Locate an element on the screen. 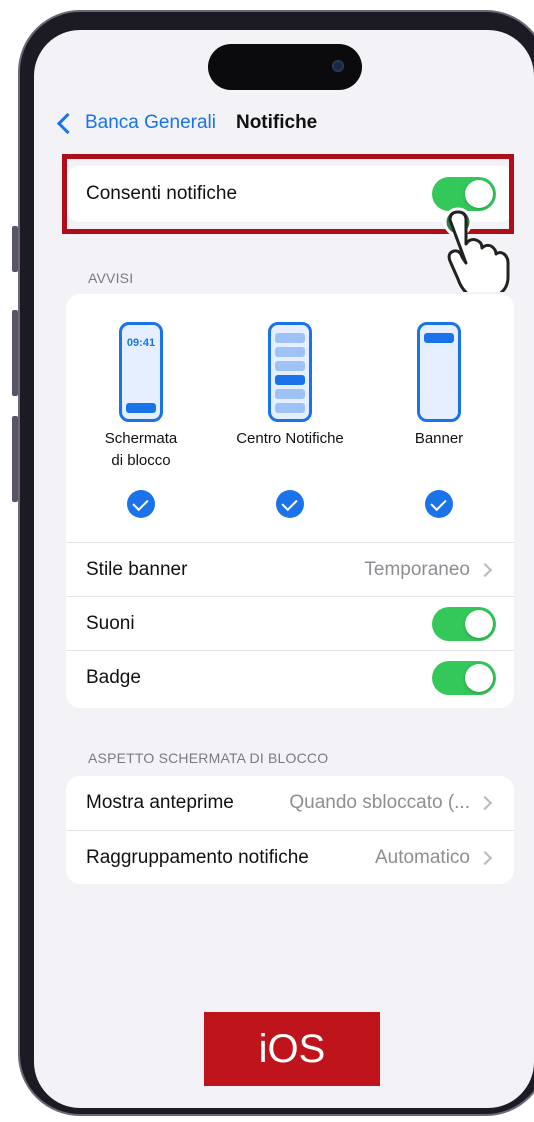  notification-center-phone-icon is located at coordinates (290, 372).